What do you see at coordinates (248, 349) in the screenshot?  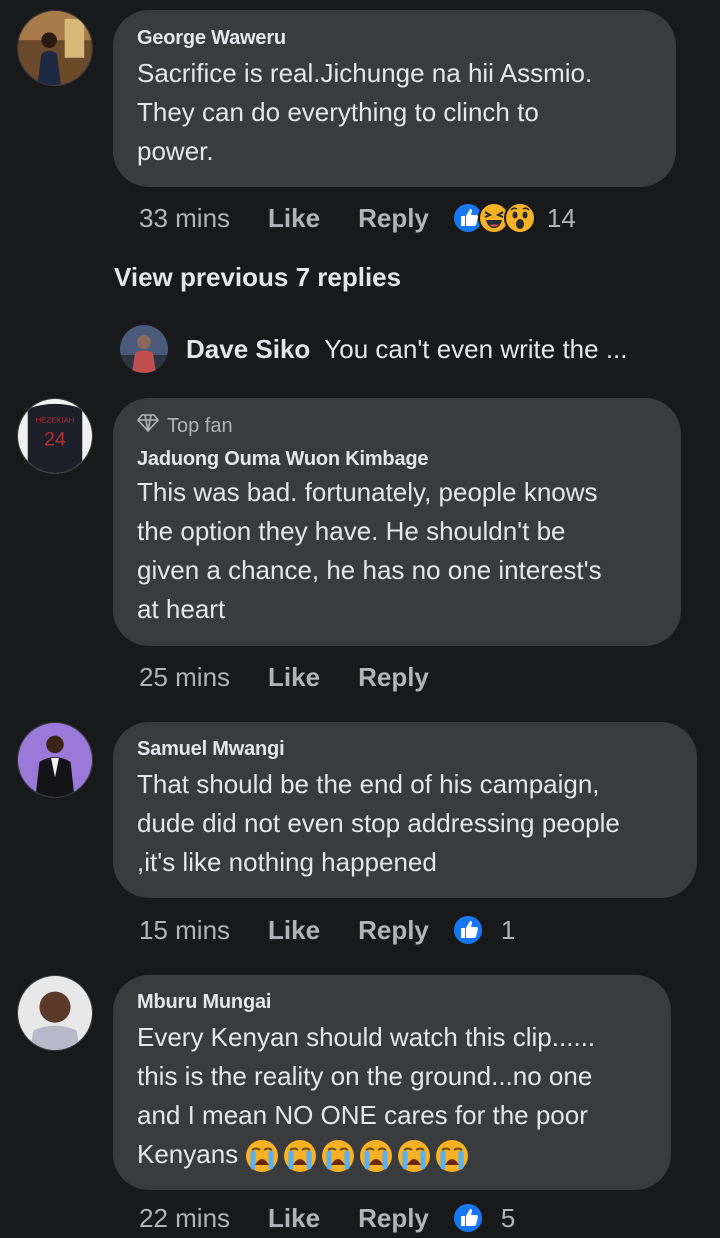 I see `reply-author-name: Dave Siko` at bounding box center [248, 349].